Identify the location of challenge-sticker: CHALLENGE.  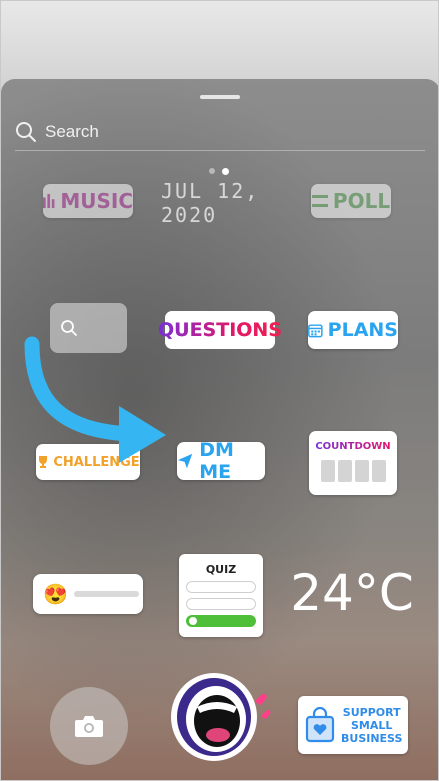
(88, 462).